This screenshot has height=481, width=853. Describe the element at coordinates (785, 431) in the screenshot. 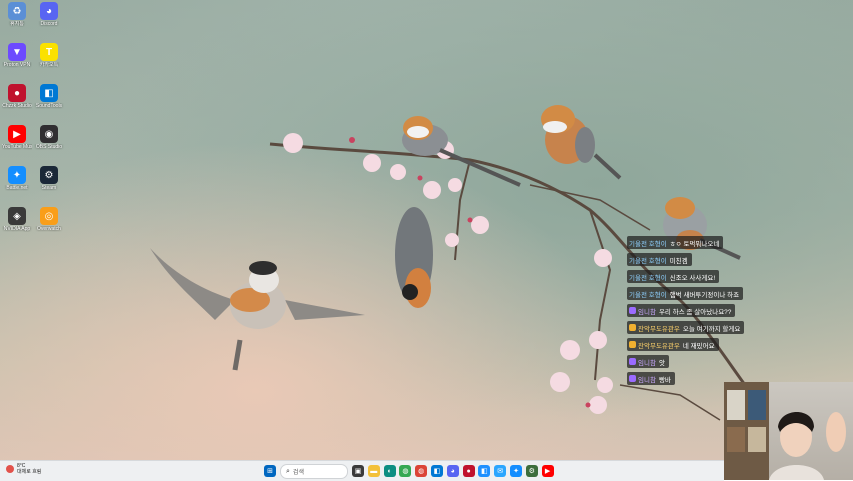

I see `webcam-scene` at that location.